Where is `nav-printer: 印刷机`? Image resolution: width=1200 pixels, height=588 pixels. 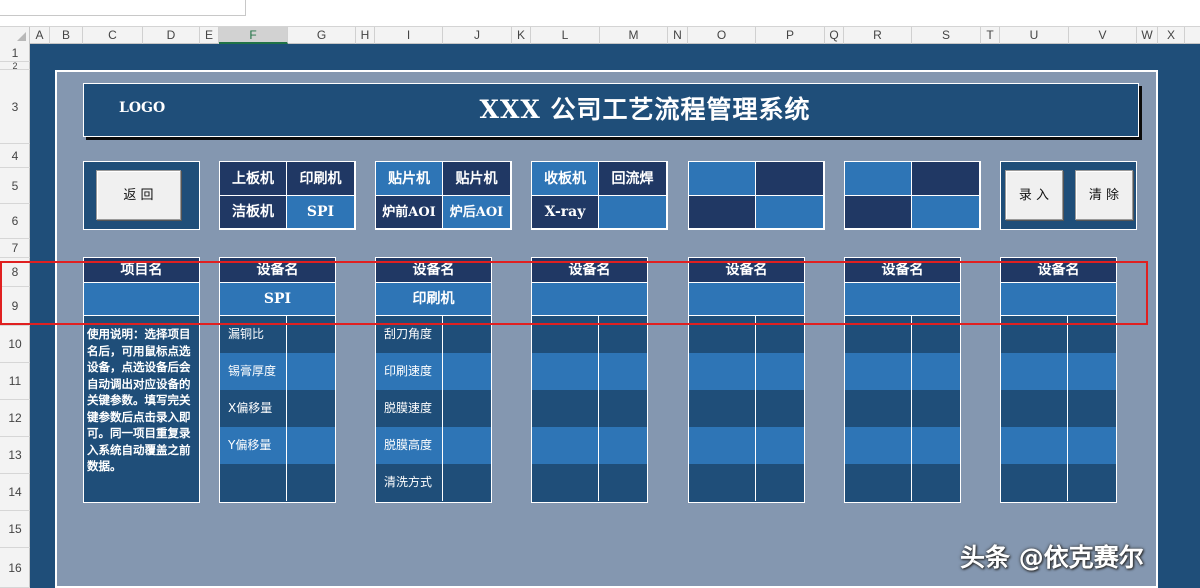
nav-printer: 印刷机 is located at coordinates (321, 179).